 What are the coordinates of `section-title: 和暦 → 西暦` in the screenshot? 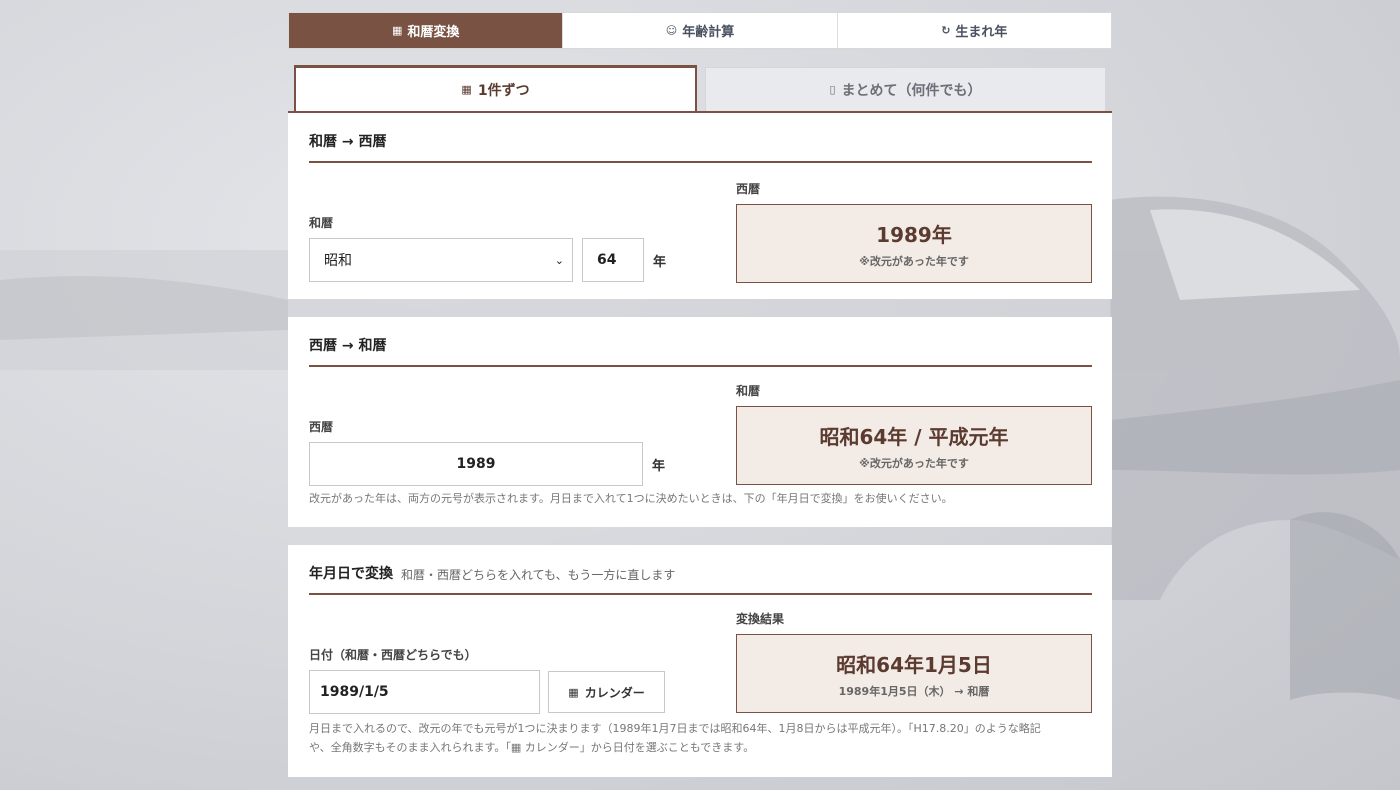 It's located at (700, 138).